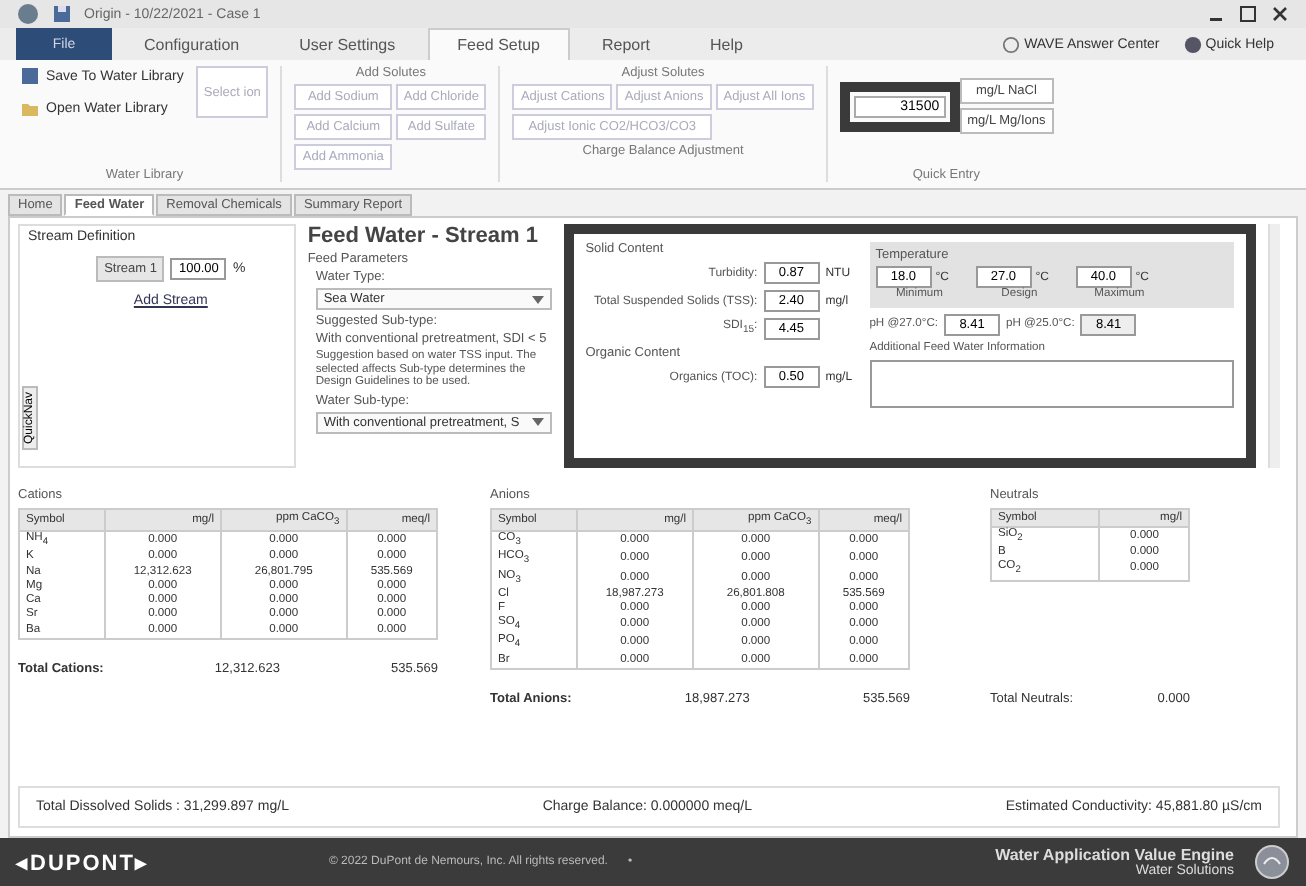  I want to click on menu-tab: Feed Setup, so click(498, 44).